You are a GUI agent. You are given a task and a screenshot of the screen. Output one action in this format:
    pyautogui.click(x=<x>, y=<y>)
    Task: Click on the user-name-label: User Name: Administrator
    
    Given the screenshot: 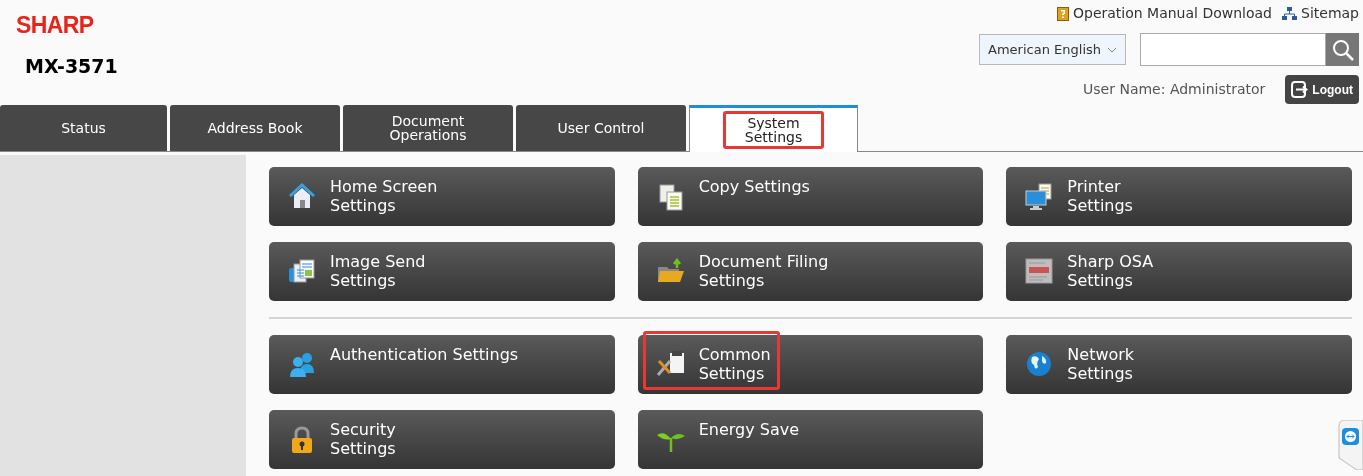 What is the action you would take?
    pyautogui.click(x=1174, y=89)
    